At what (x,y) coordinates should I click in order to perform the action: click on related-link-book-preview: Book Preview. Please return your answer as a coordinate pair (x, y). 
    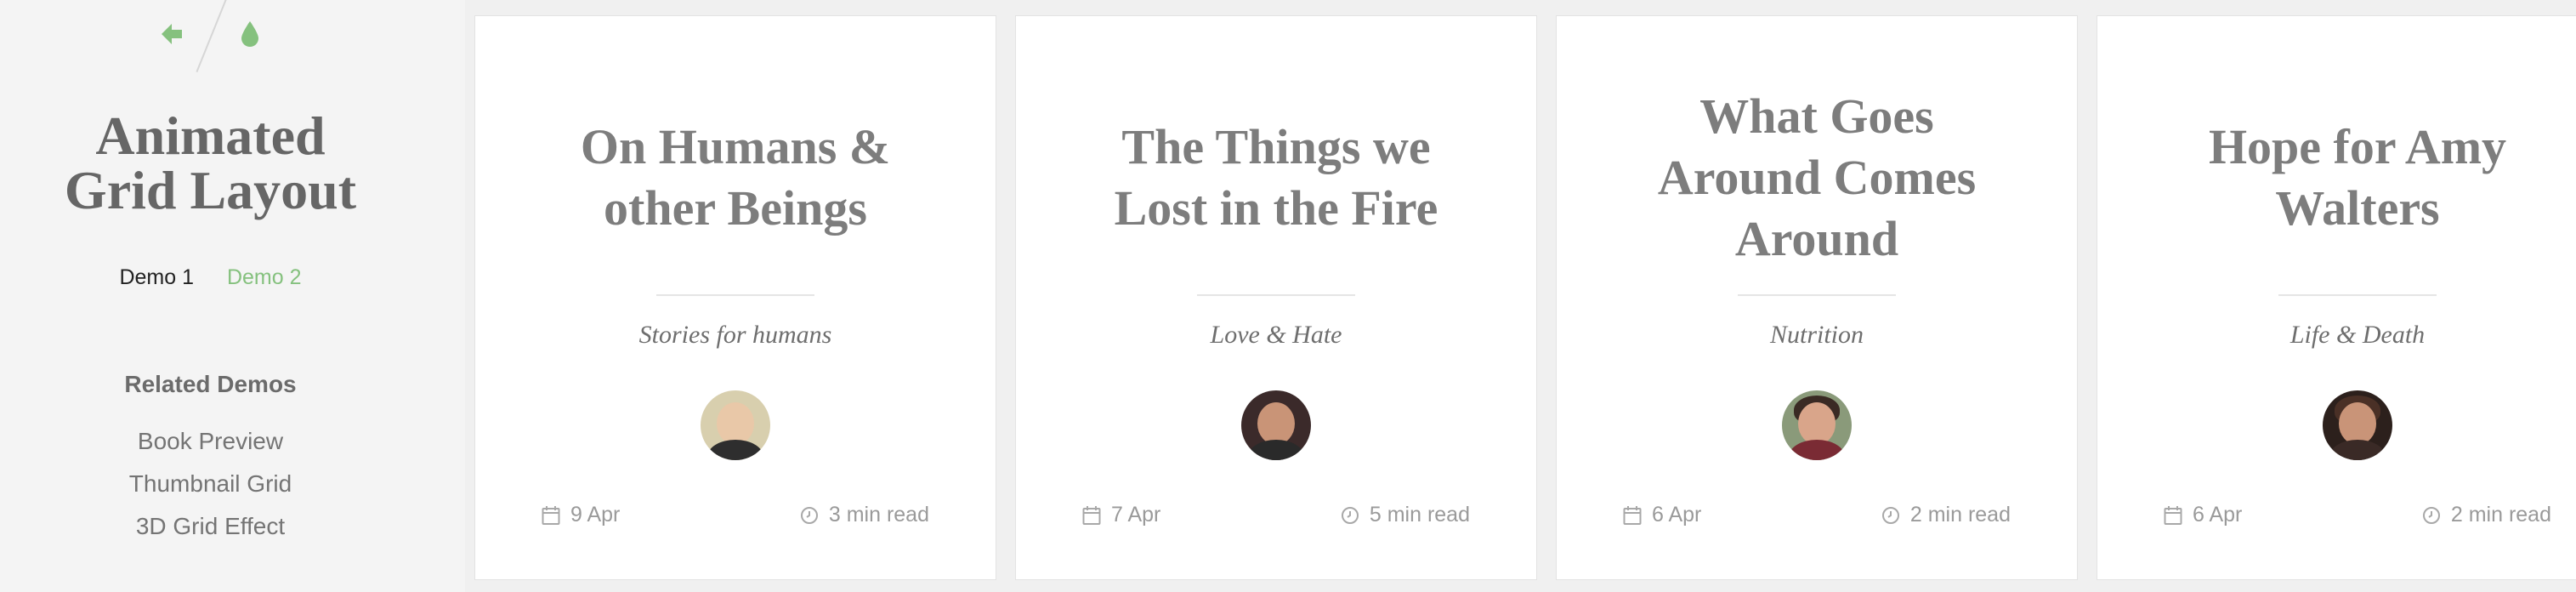
    Looking at the image, I should click on (211, 441).